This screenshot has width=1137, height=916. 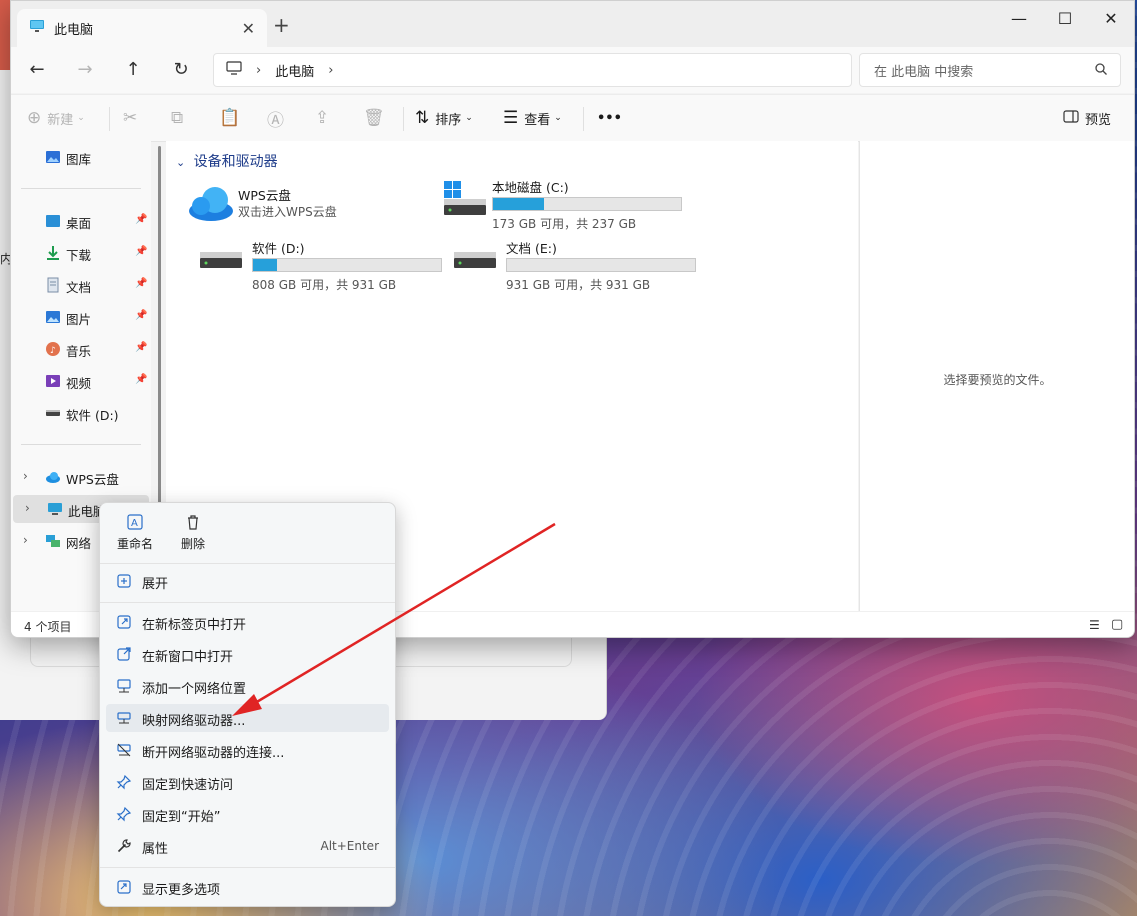 I want to click on download-icon, so click(x=53, y=253).